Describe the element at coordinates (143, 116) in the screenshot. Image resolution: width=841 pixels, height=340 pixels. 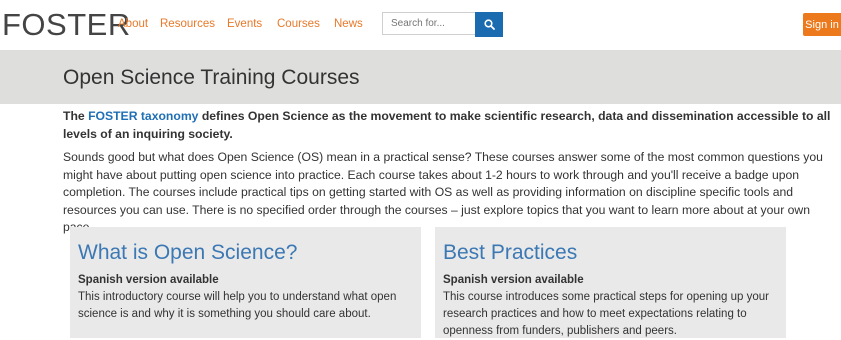
I see `foster-taxonomy-link: FOSTER taxonomy` at that location.